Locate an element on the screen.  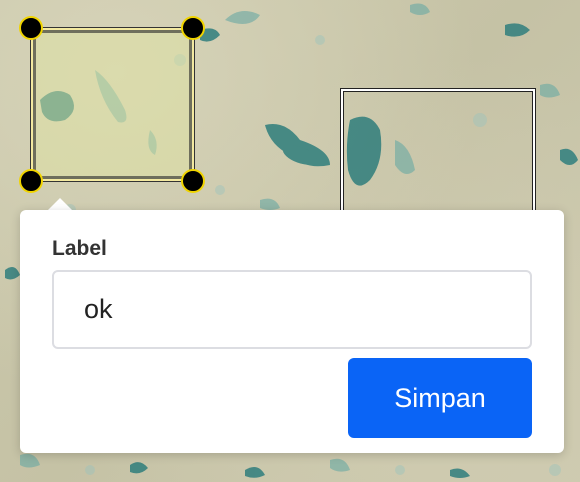
resize-handle-bottom-left is located at coordinates (31, 181).